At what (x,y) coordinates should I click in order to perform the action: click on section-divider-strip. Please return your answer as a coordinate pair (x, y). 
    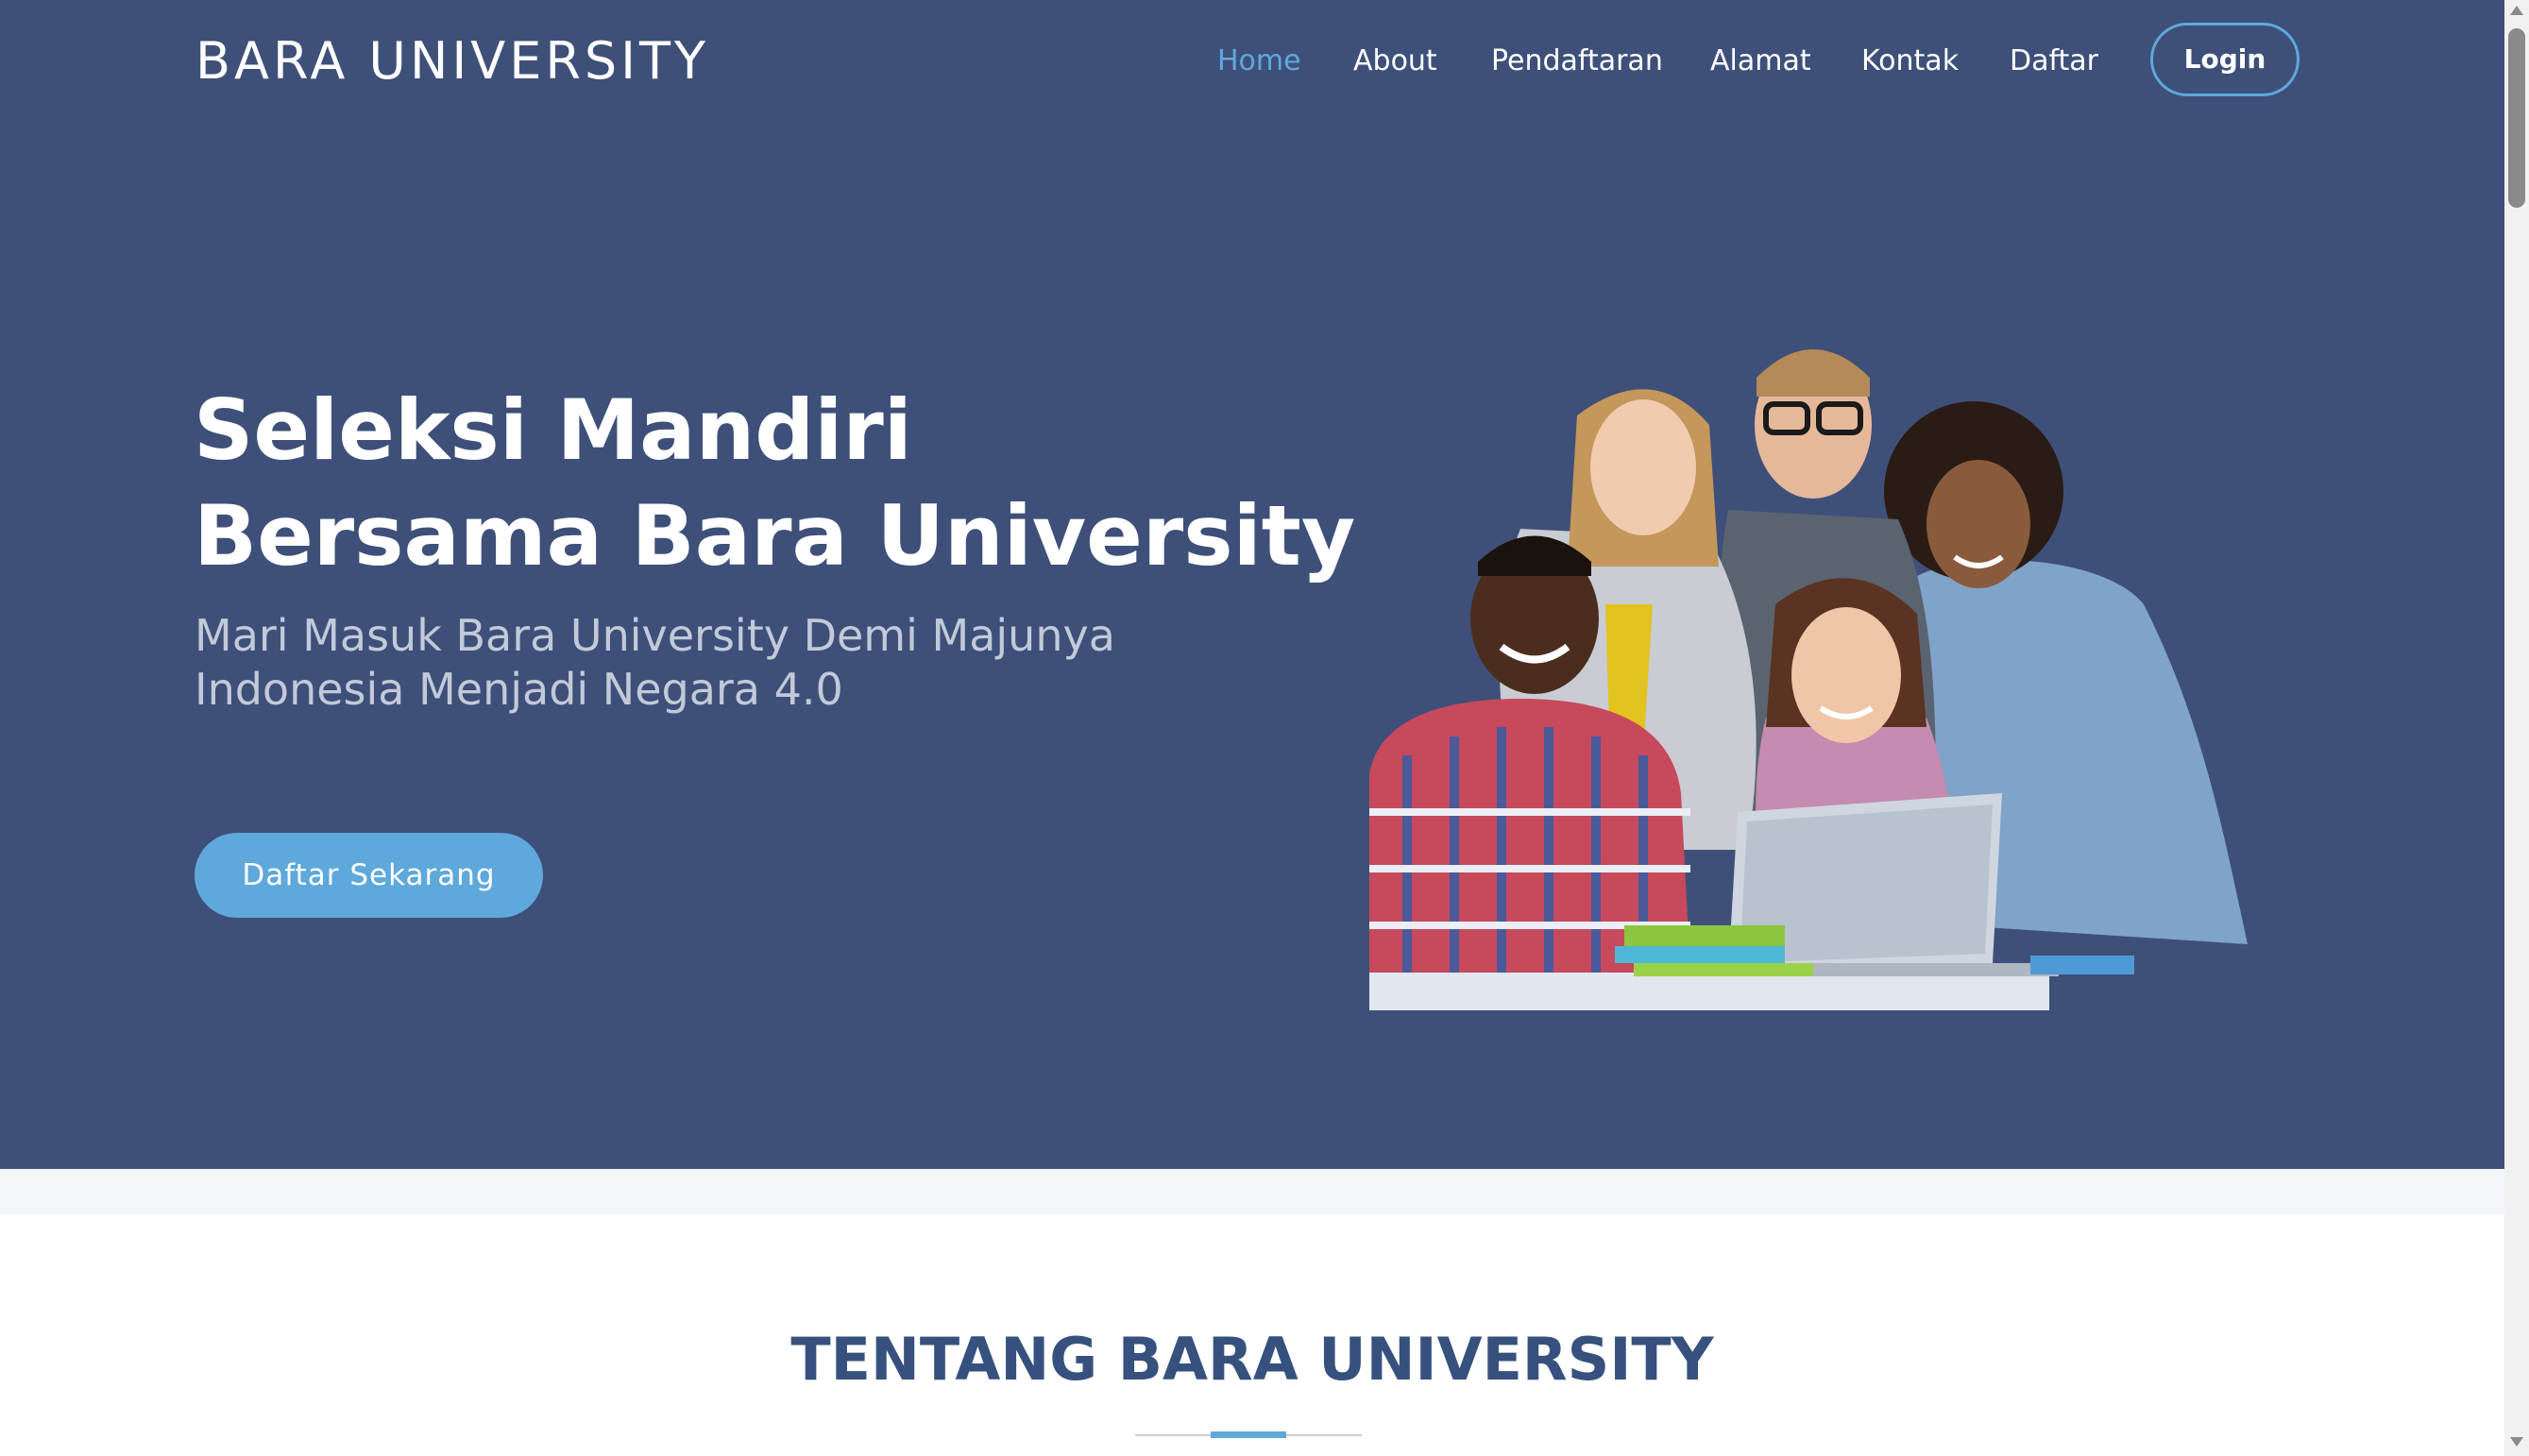
    Looking at the image, I should click on (1252, 1191).